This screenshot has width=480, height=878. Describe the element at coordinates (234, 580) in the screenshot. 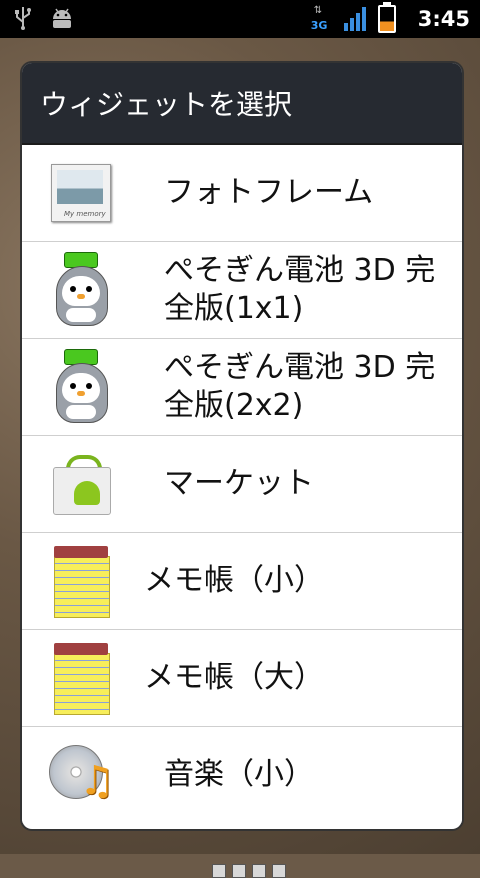

I see `list-item-label: メモ帳（小）` at that location.